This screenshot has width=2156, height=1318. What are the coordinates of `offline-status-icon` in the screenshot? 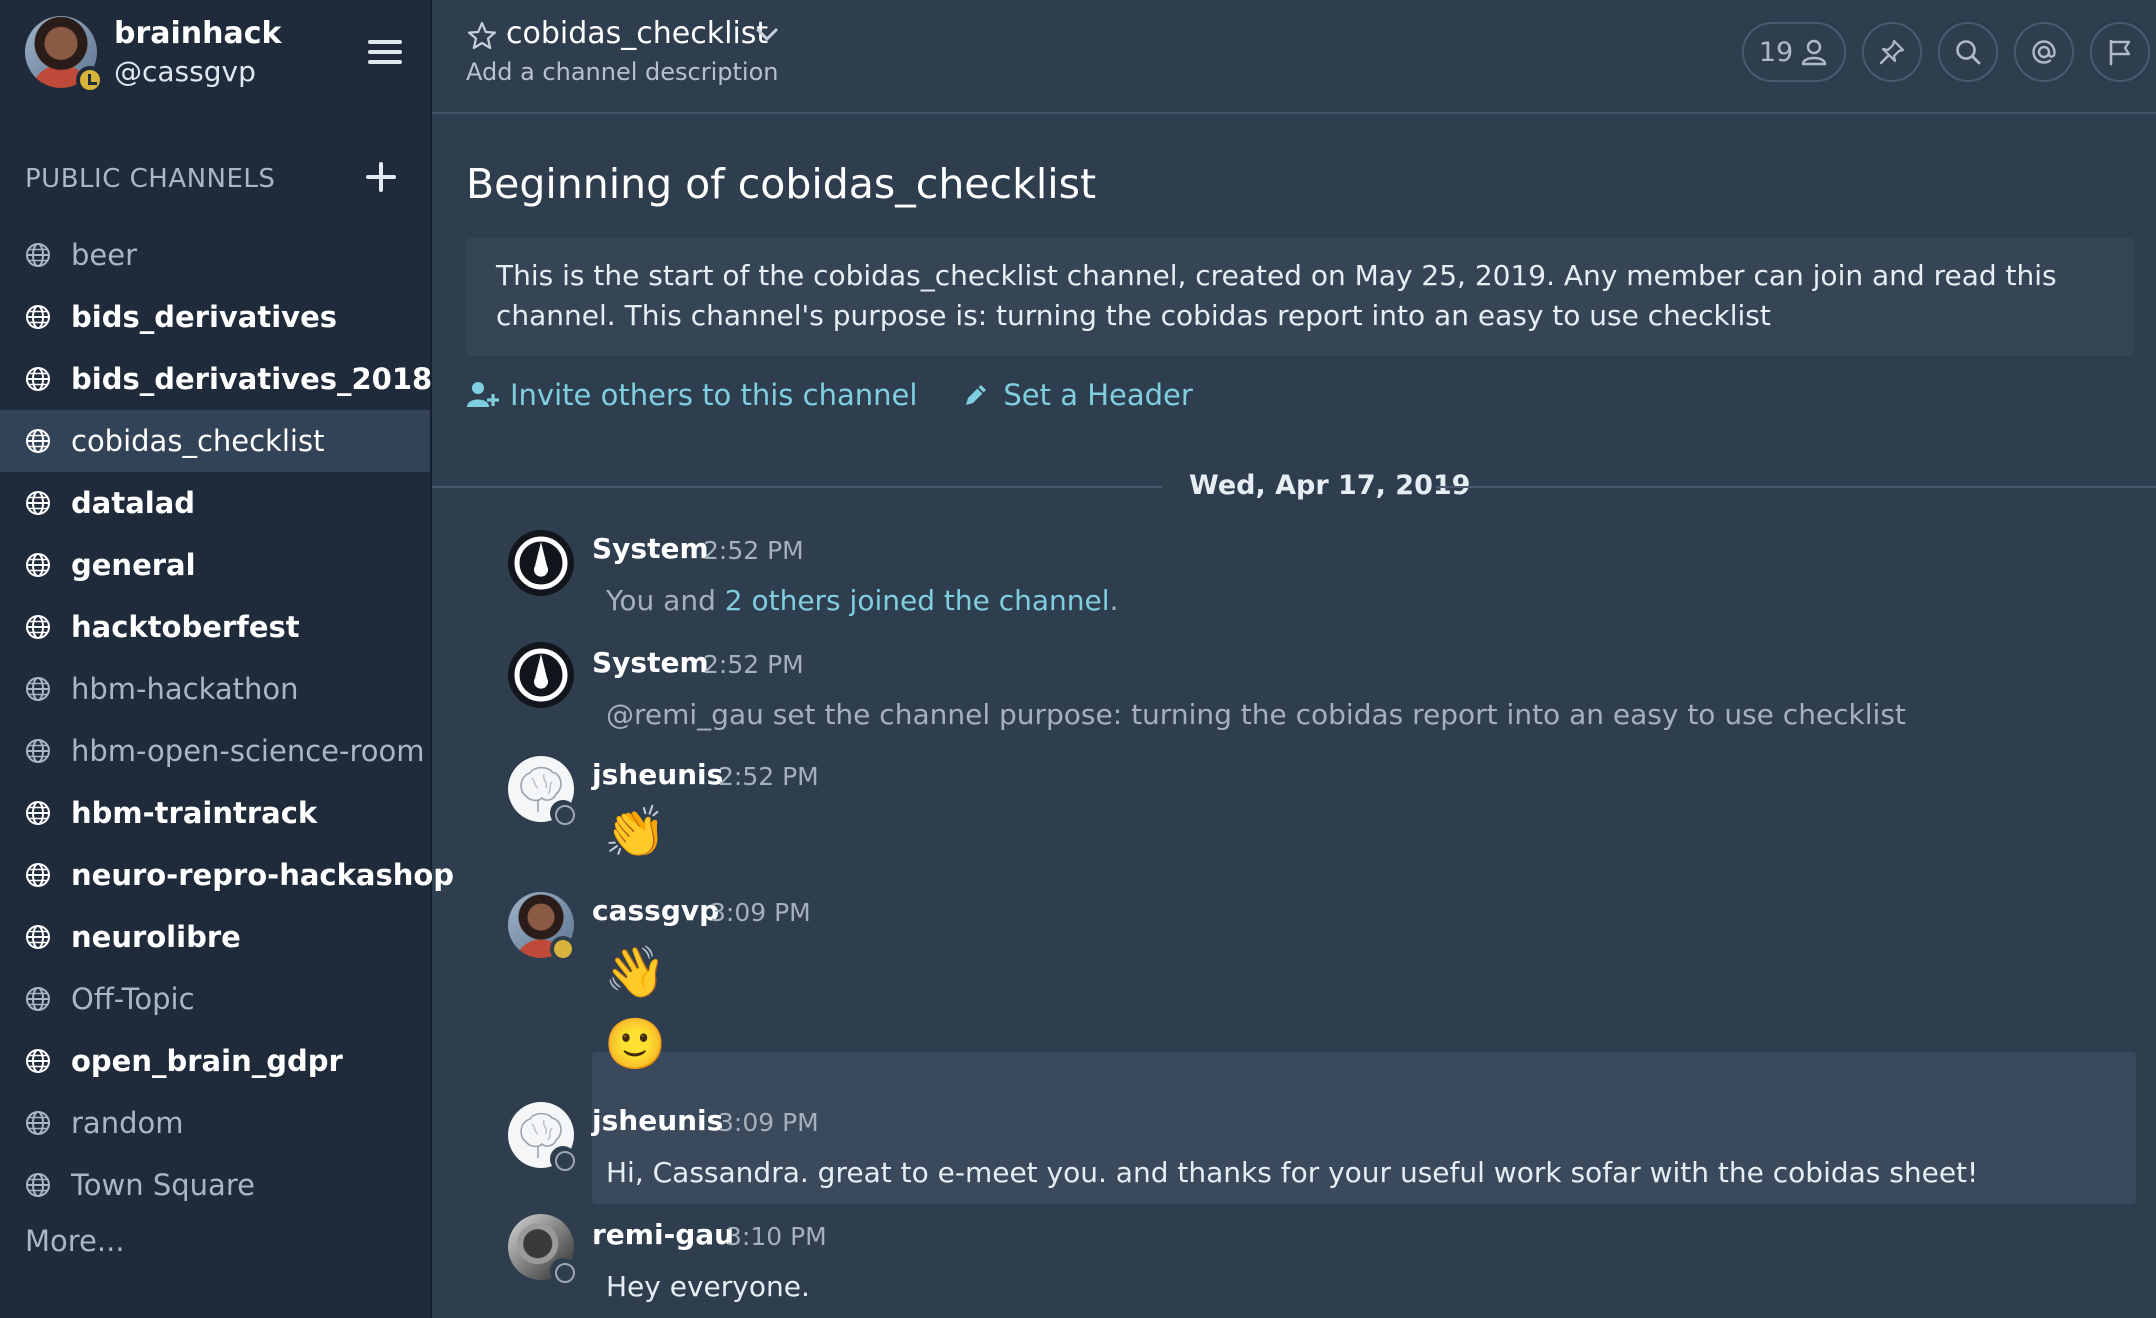 It's located at (563, 1159).